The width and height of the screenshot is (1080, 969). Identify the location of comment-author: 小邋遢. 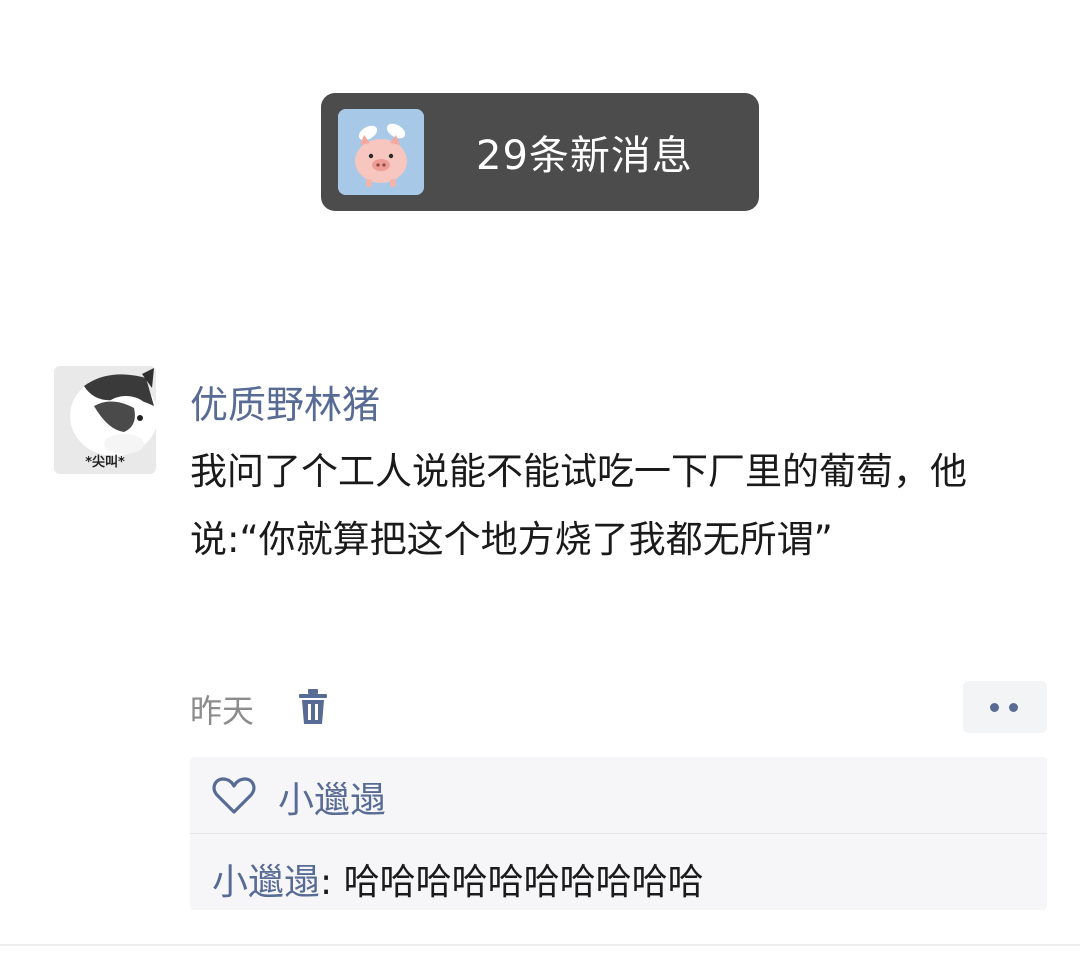
(266, 882).